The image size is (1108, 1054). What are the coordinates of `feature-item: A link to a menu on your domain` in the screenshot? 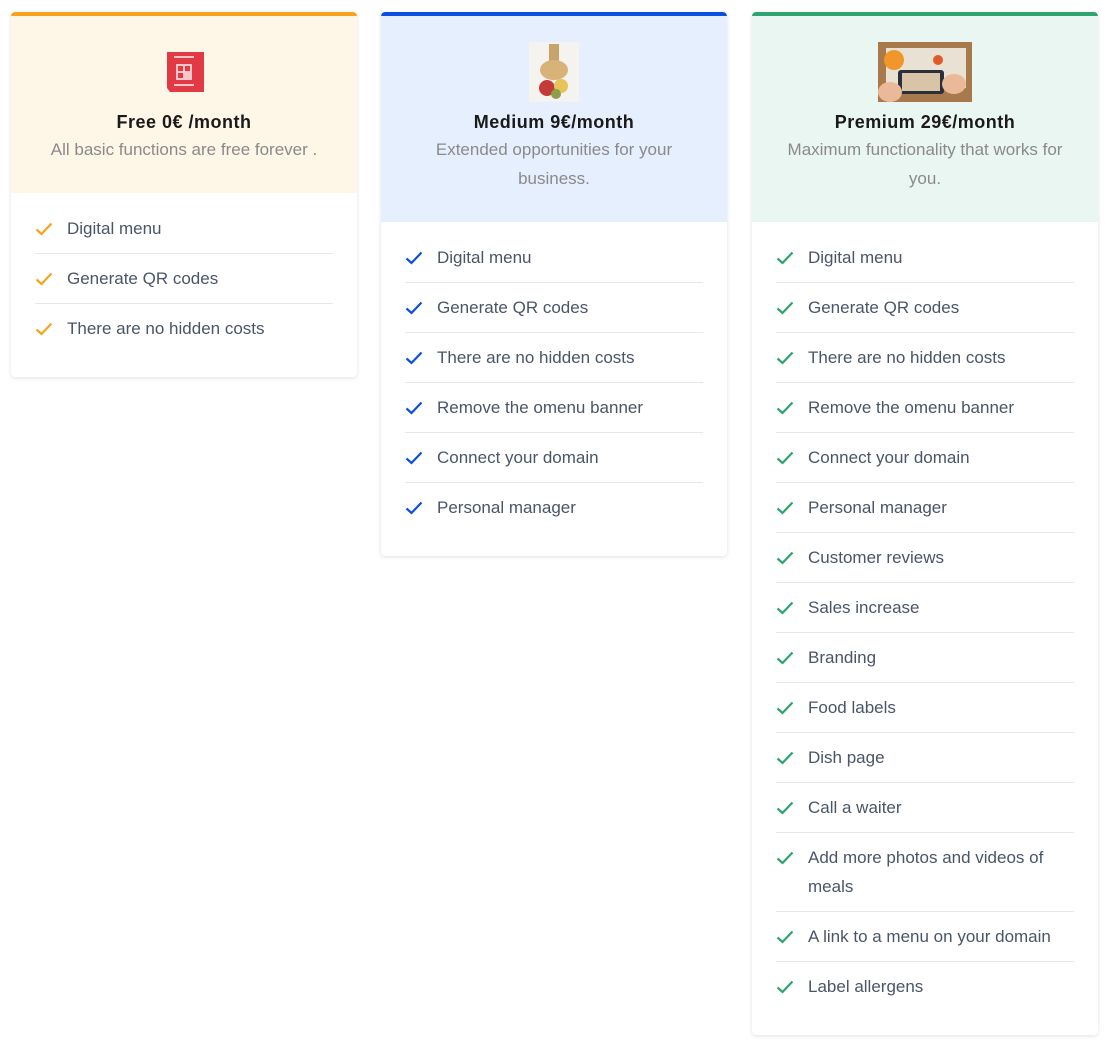 It's located at (925, 937).